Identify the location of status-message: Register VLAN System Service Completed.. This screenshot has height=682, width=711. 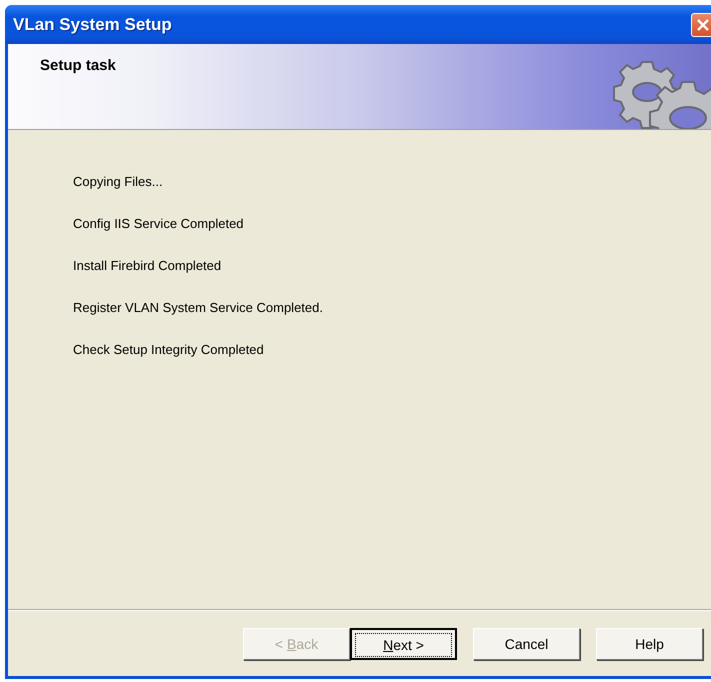
(198, 308).